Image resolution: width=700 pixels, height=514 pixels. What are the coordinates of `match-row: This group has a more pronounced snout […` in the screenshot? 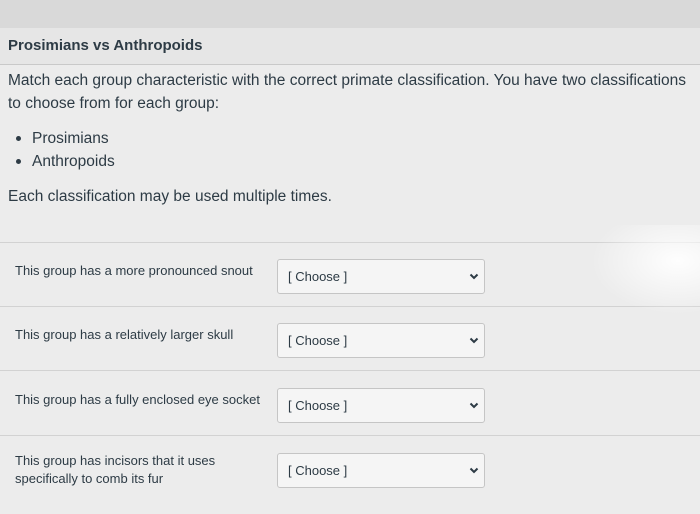 It's located at (350, 274).